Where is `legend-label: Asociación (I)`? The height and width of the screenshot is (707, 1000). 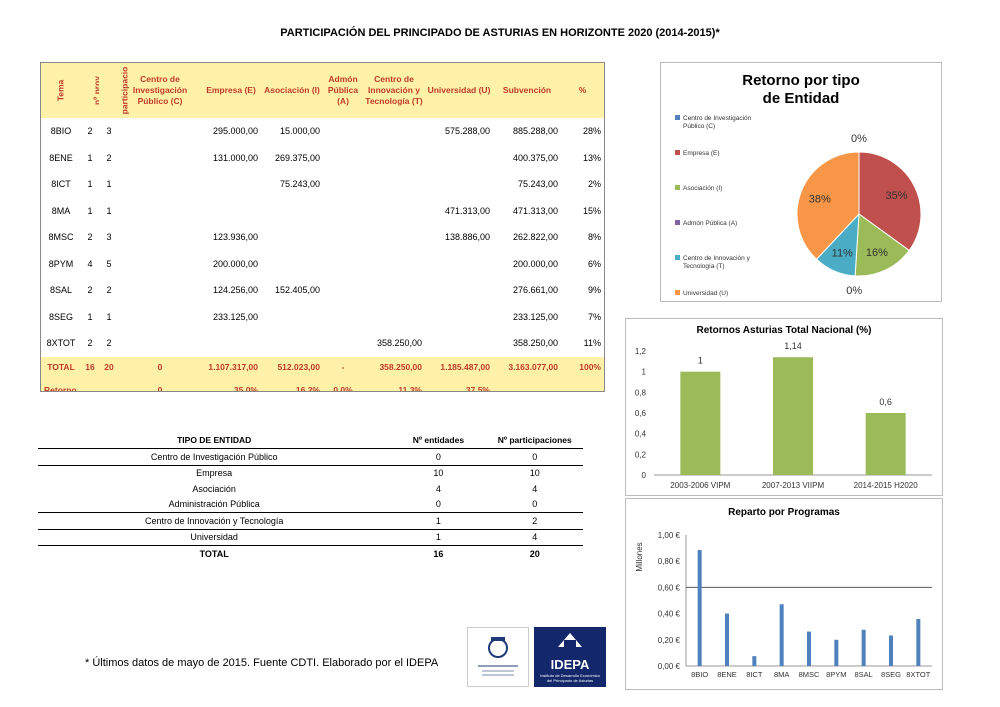 legend-label: Asociación (I) is located at coordinates (702, 188).